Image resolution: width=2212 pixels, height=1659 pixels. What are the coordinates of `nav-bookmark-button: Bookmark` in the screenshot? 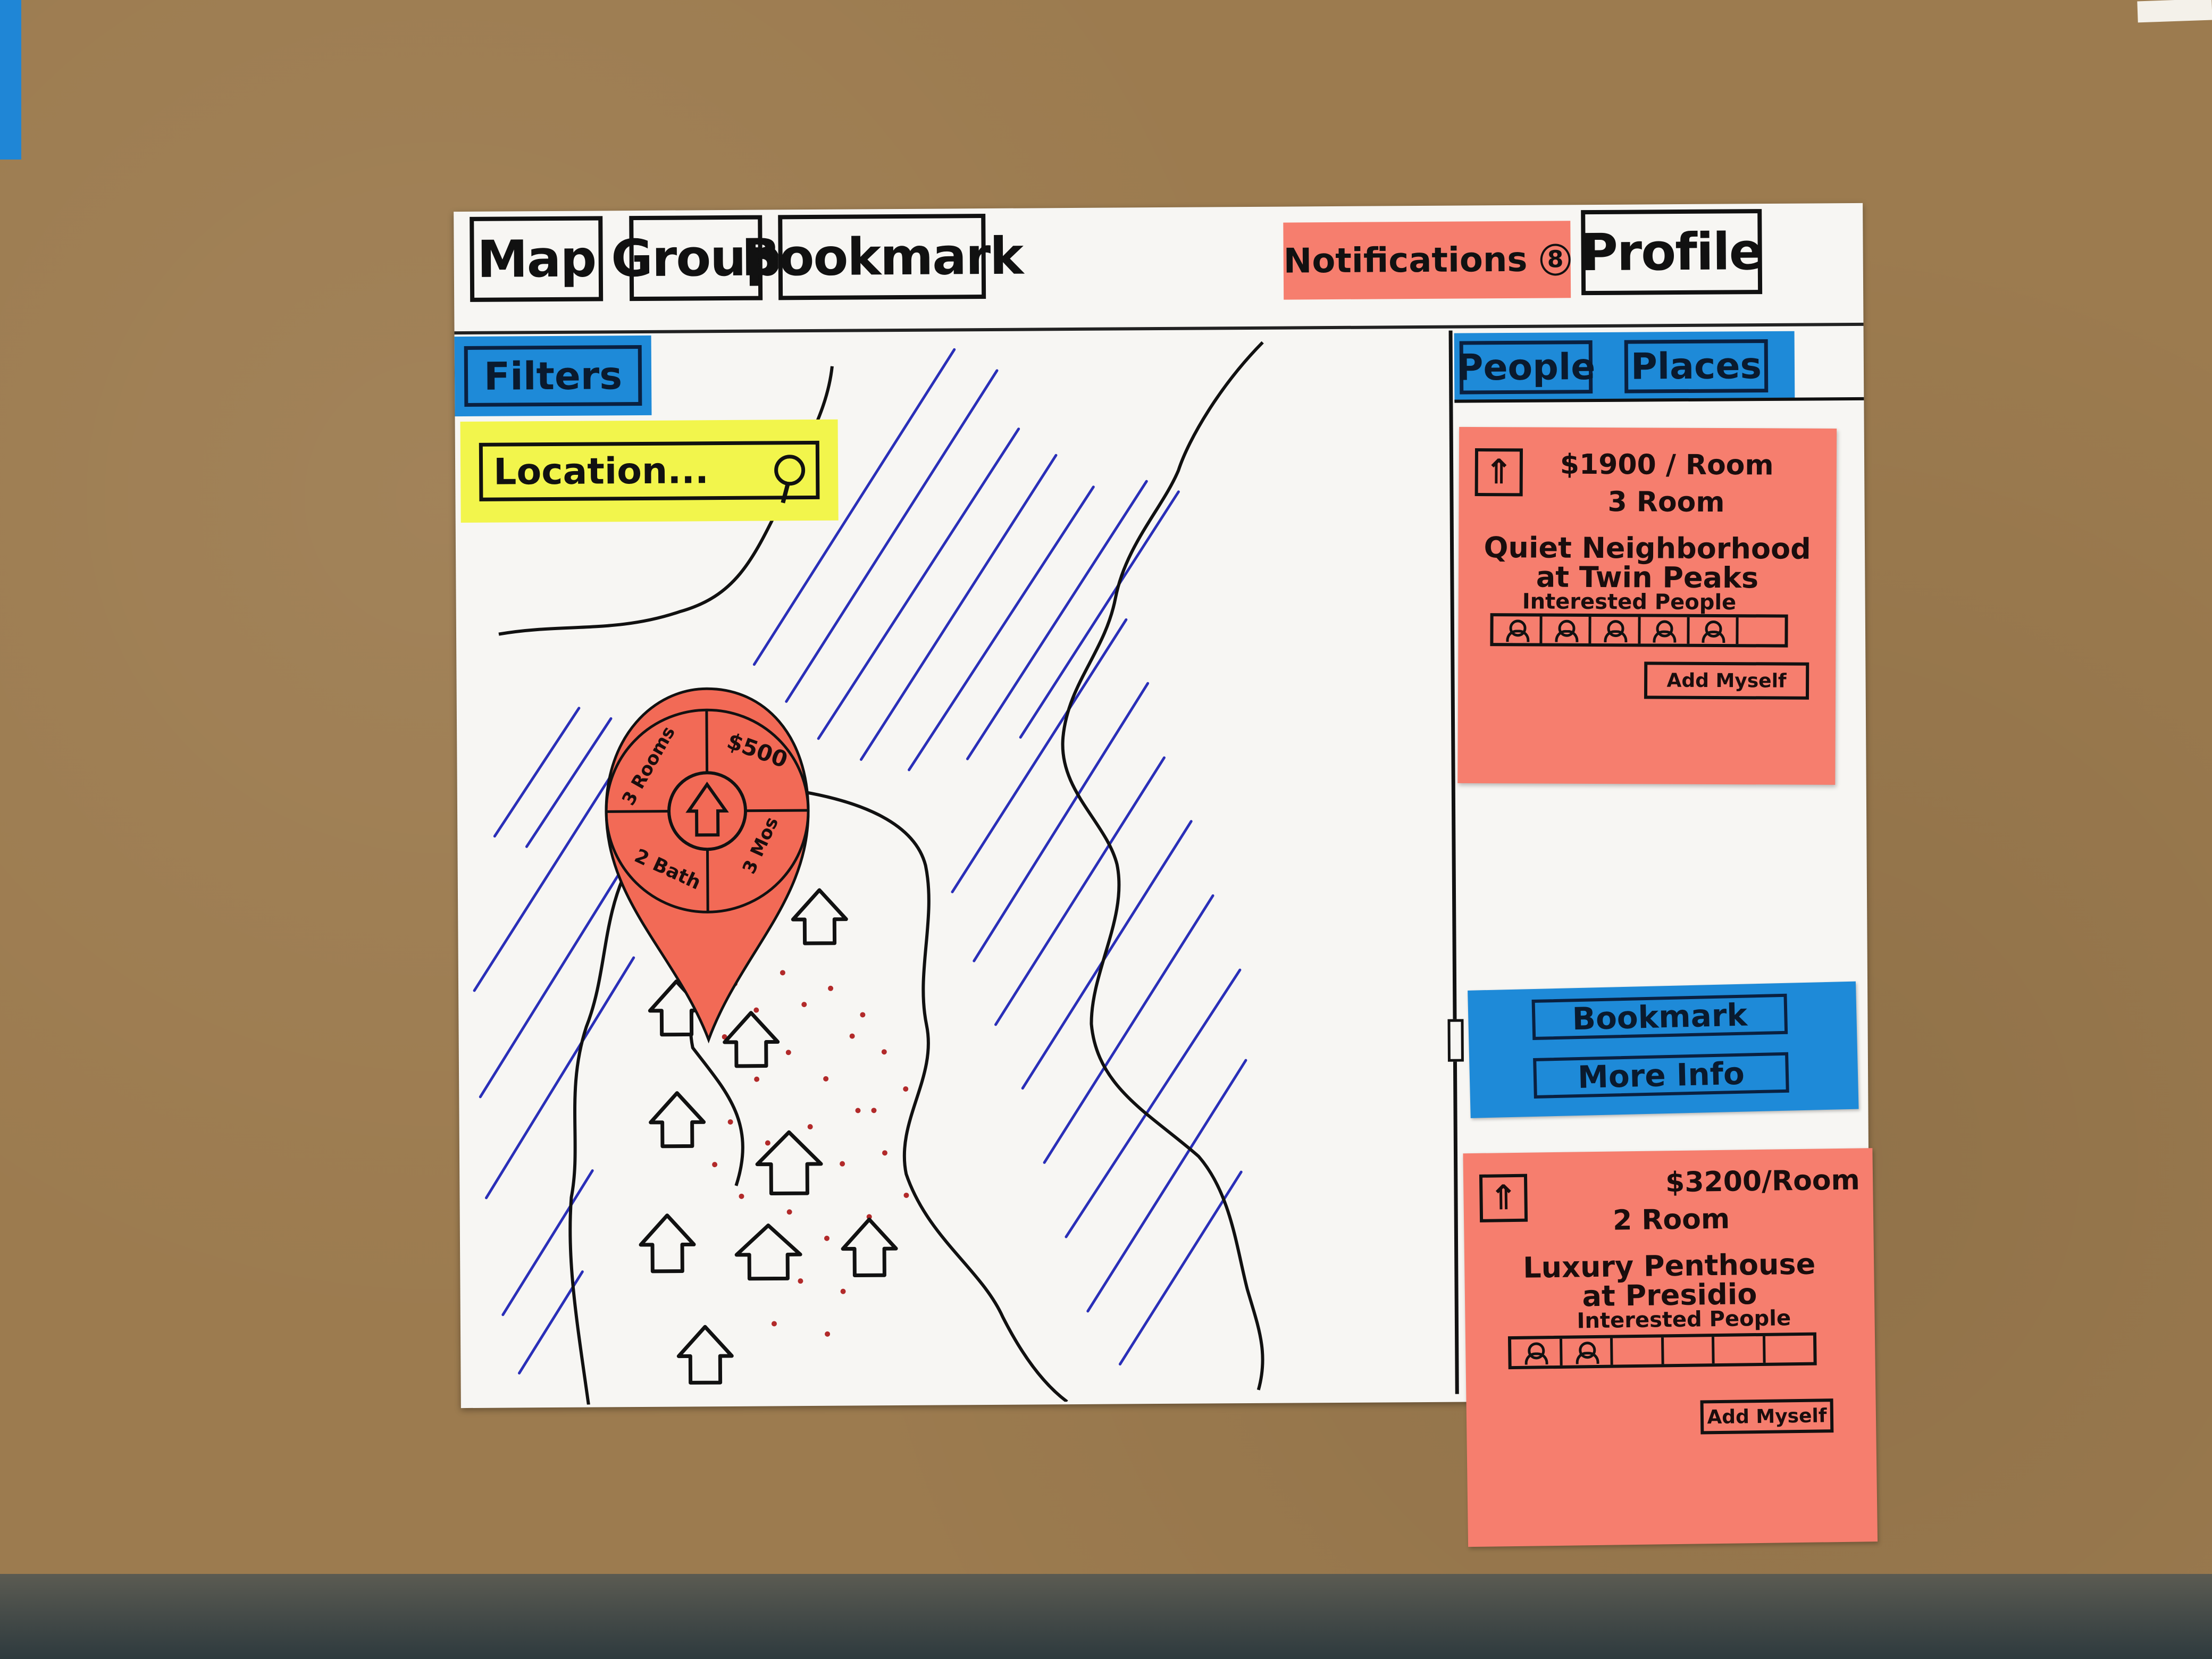 It's located at (882, 257).